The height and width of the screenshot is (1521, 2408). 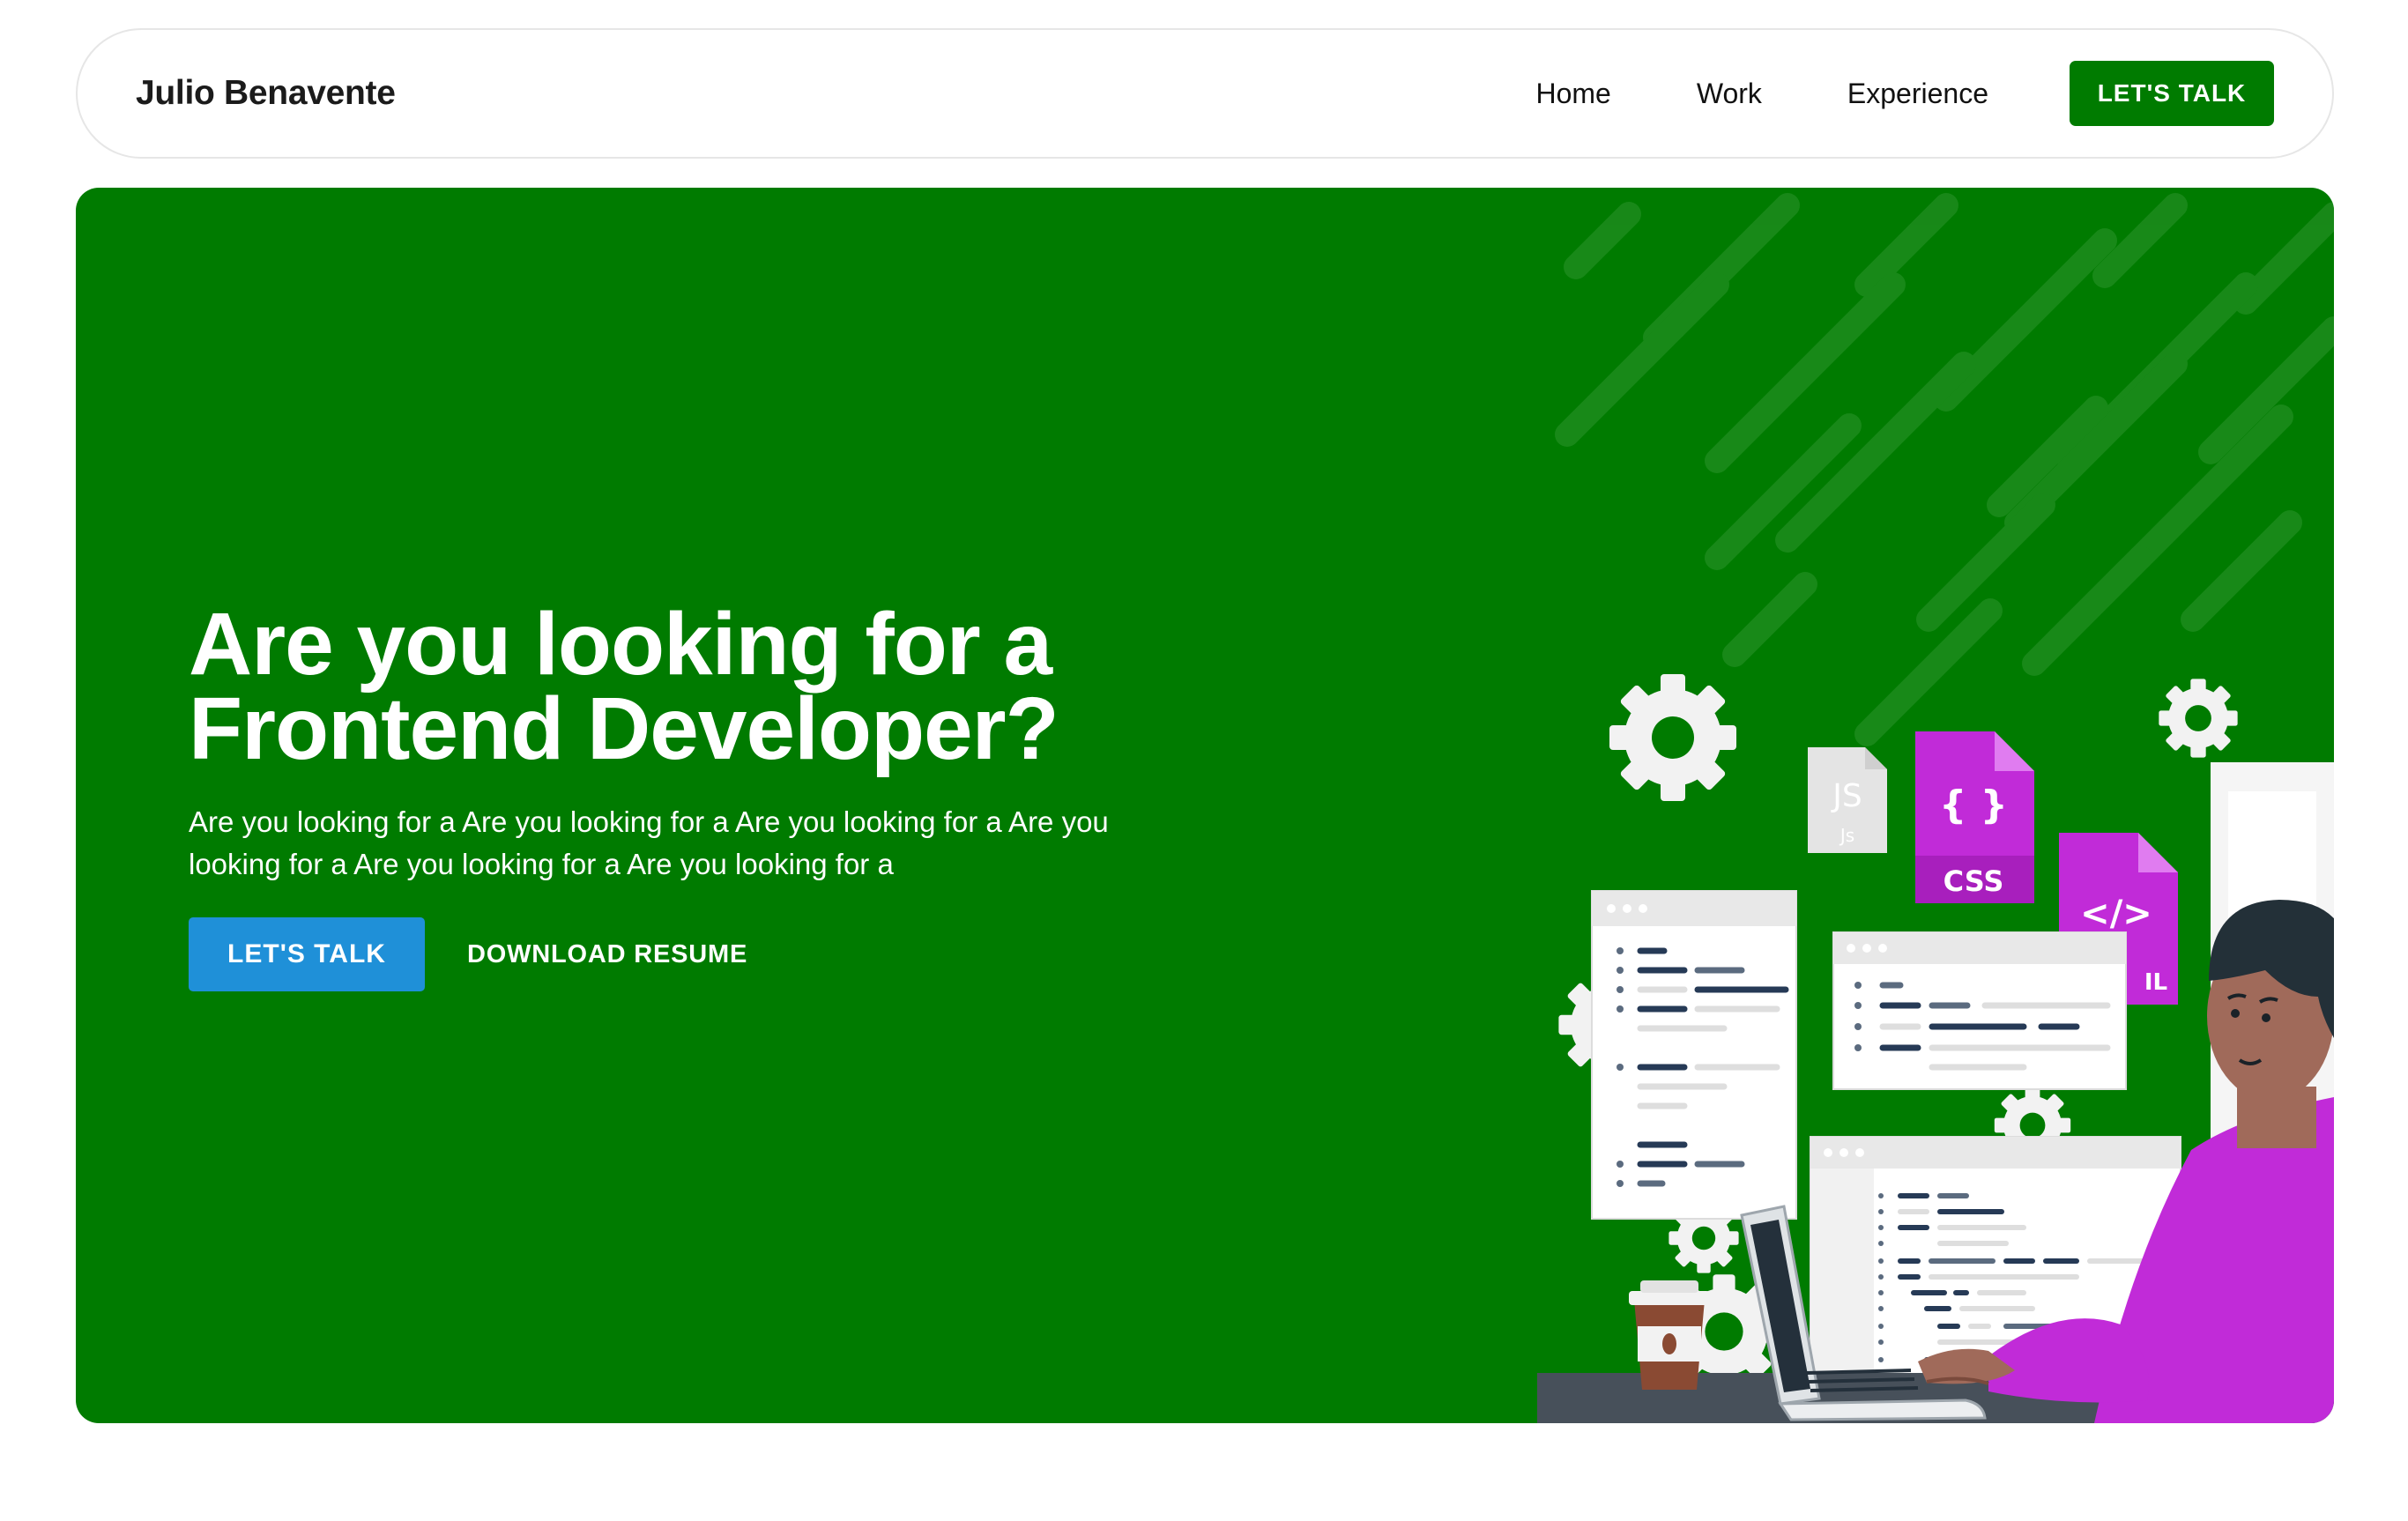 I want to click on nav-links: Home Work Experience LET'S TALK, so click(x=1905, y=93).